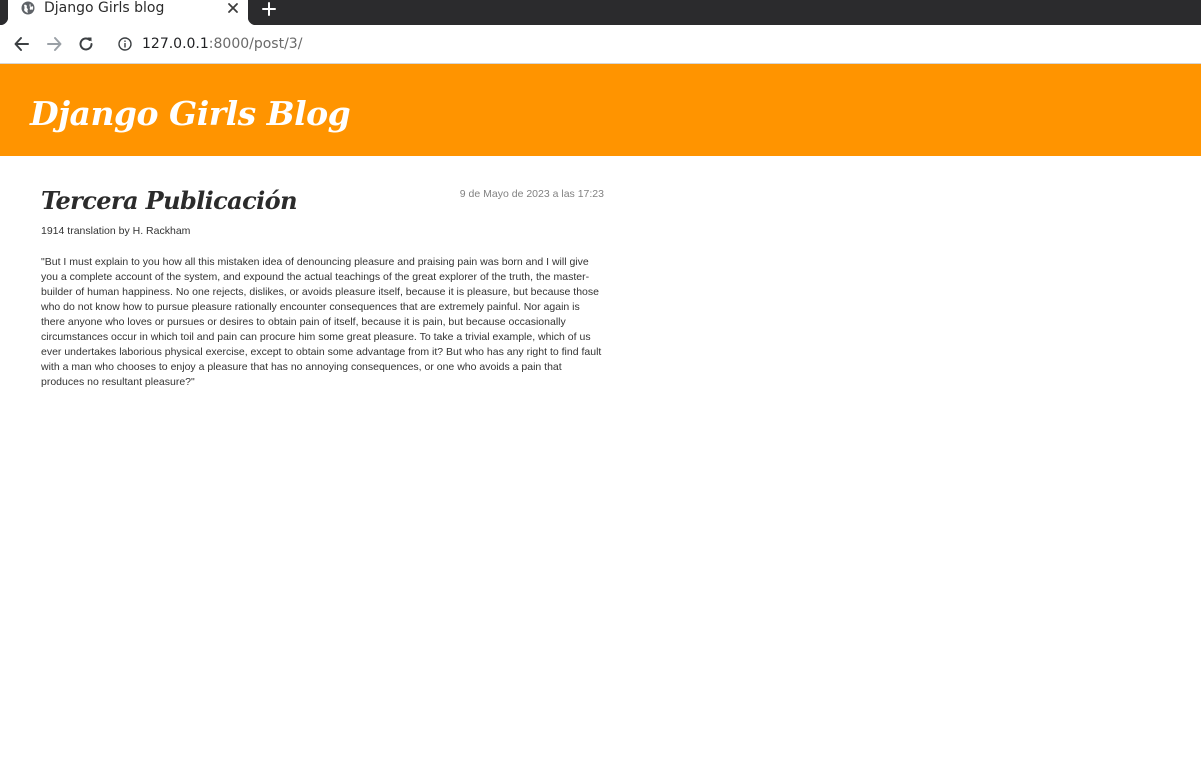  What do you see at coordinates (54, 44) in the screenshot?
I see `arrow-right-icon` at bounding box center [54, 44].